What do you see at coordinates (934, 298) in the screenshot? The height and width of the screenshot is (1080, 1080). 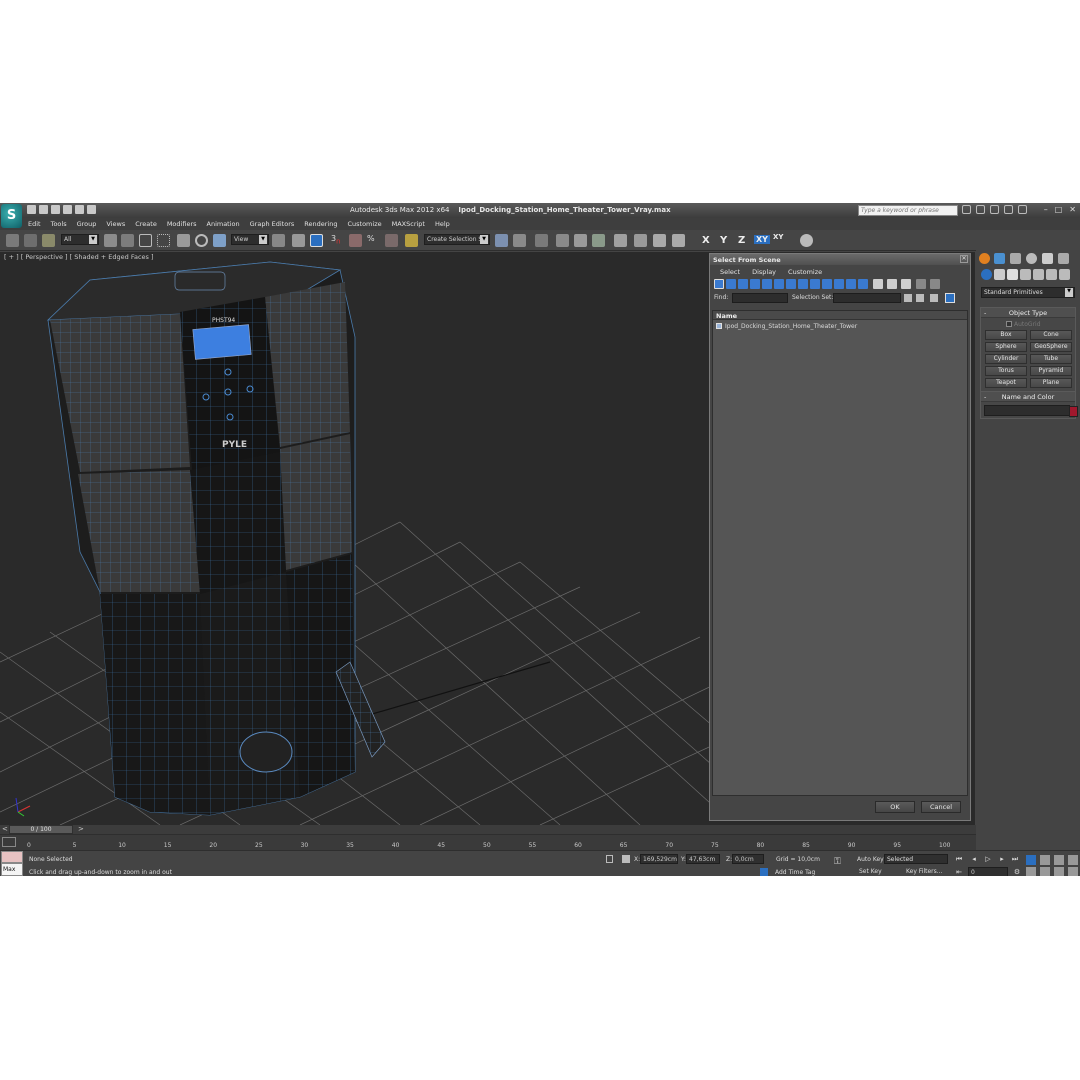 I see `select-none-icon` at bounding box center [934, 298].